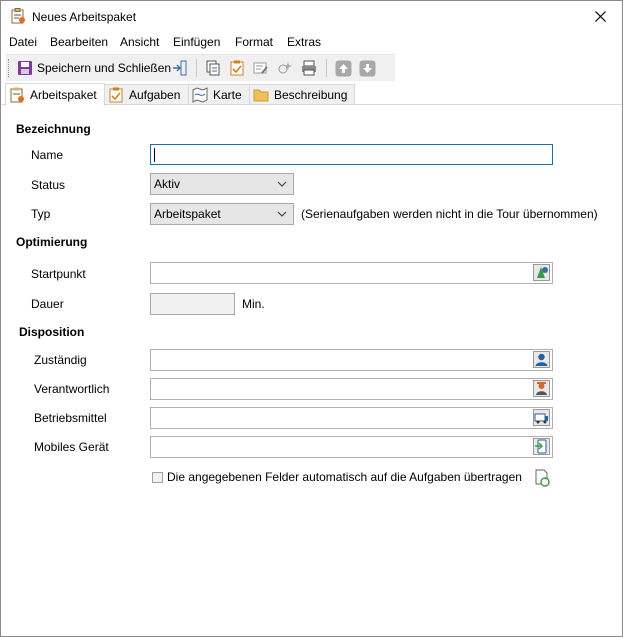 The width and height of the screenshot is (623, 637). What do you see at coordinates (84, 17) in the screenshot?
I see `window-title: Neues Arbeitspaket` at bounding box center [84, 17].